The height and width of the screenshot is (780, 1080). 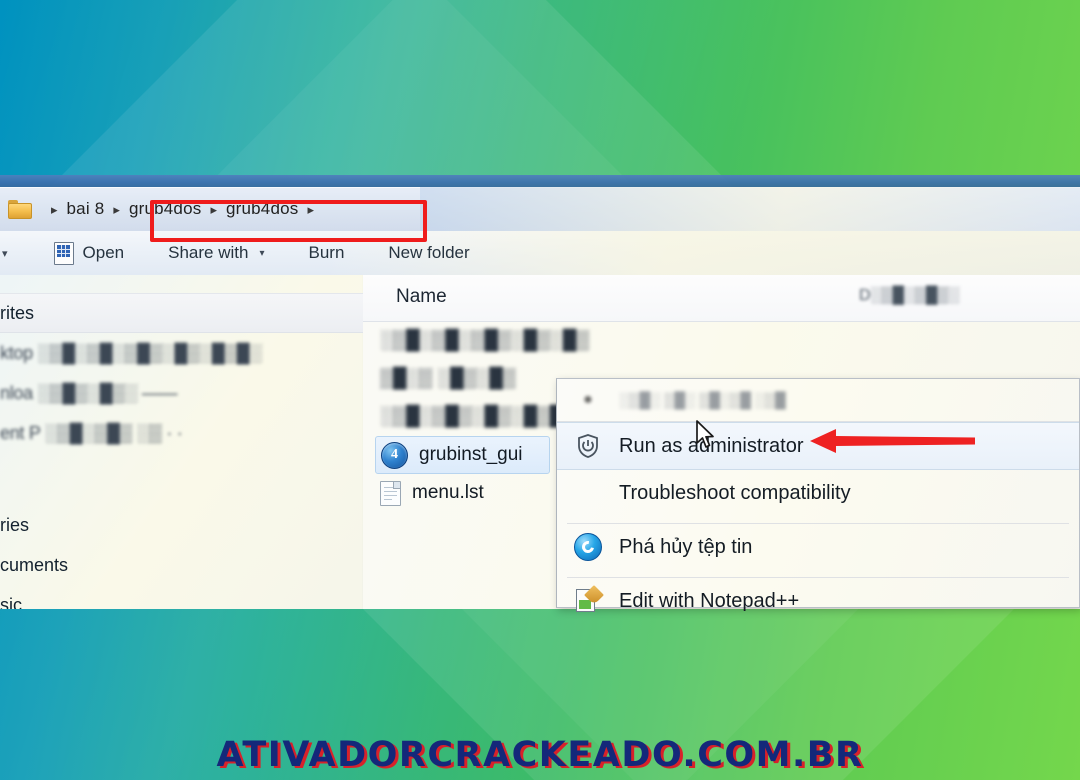 What do you see at coordinates (750, 209) in the screenshot?
I see `address-bar-tint` at bounding box center [750, 209].